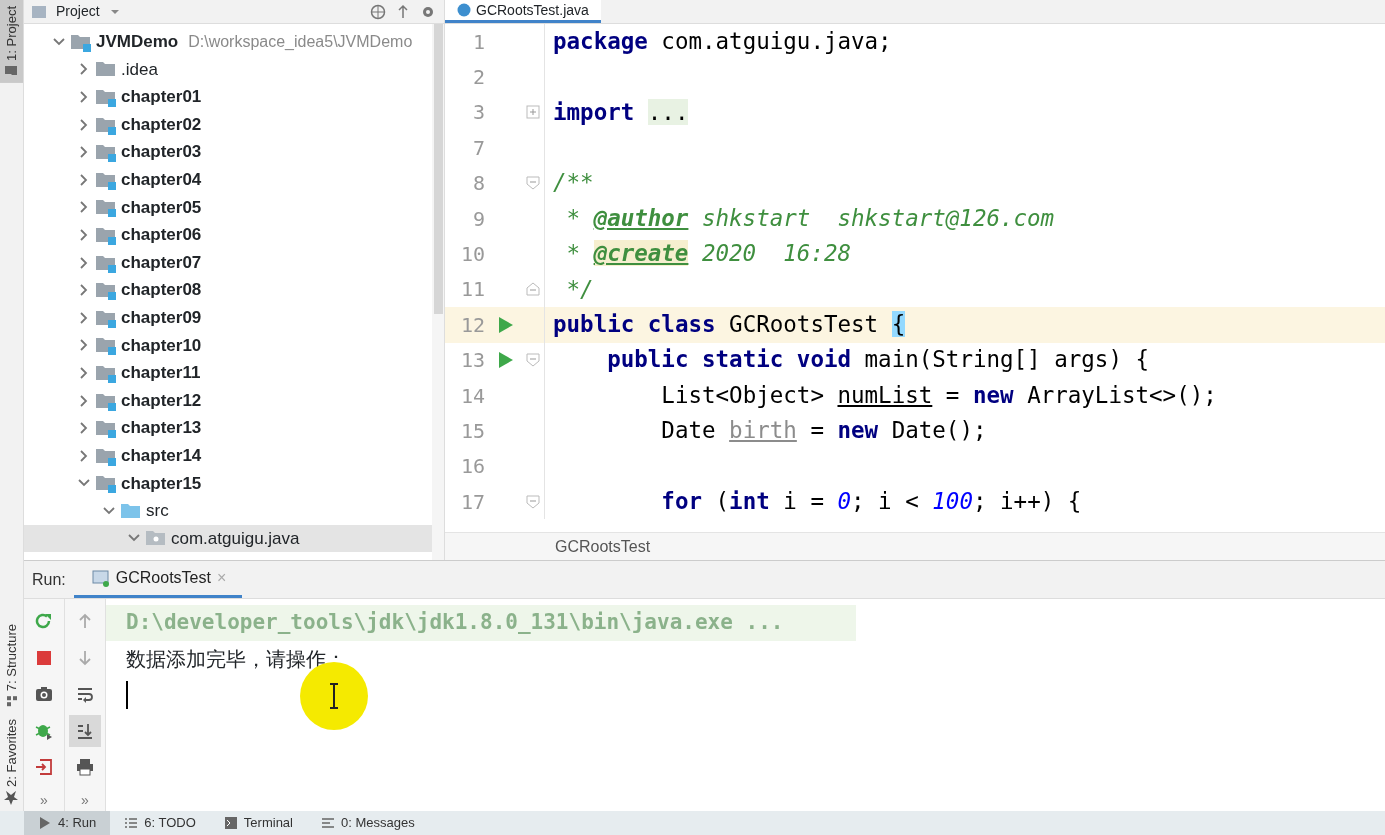  Describe the element at coordinates (161, 97) in the screenshot. I see `item-label: chapter01` at that location.